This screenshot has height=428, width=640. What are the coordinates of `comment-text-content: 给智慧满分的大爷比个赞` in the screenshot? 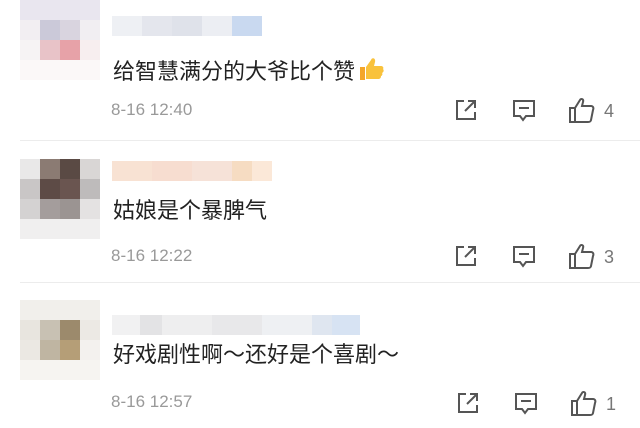 It's located at (234, 72).